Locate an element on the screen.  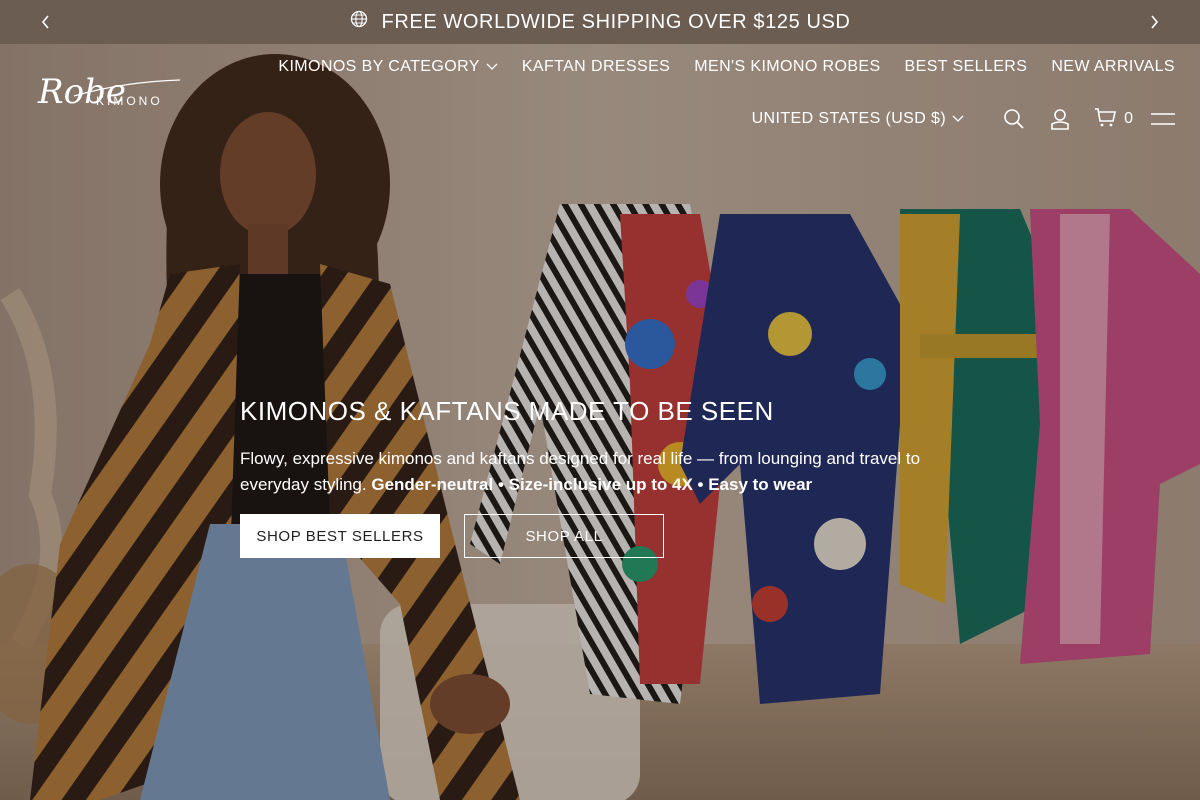
cart-button: 0 is located at coordinates (1113, 119).